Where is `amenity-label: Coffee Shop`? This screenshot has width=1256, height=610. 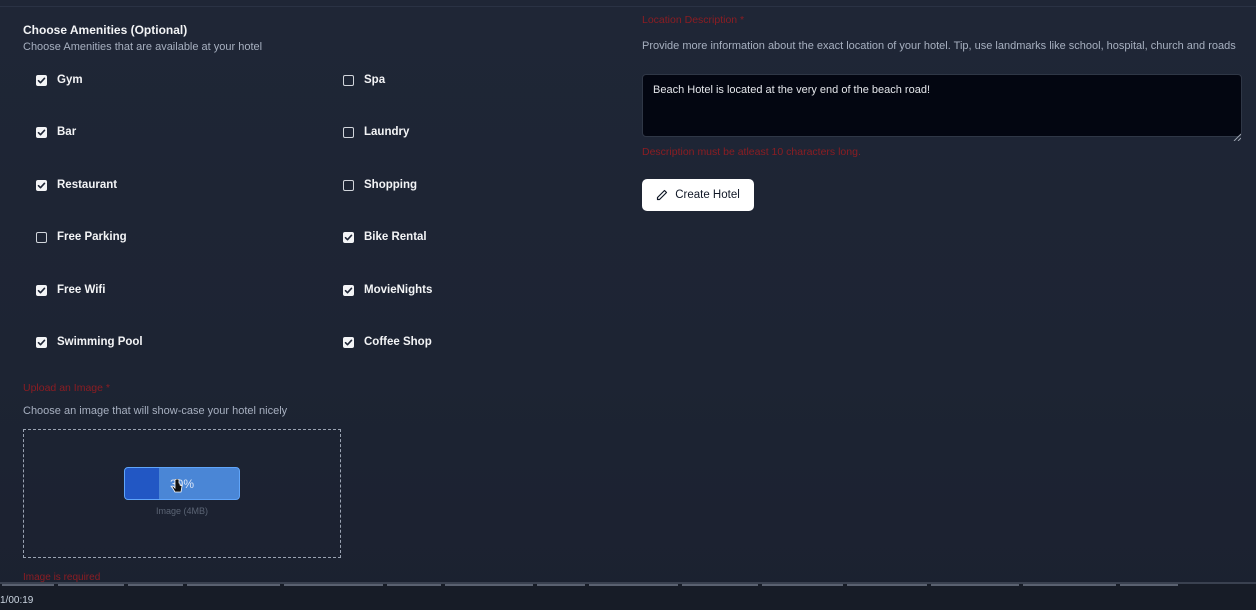 amenity-label: Coffee Shop is located at coordinates (398, 342).